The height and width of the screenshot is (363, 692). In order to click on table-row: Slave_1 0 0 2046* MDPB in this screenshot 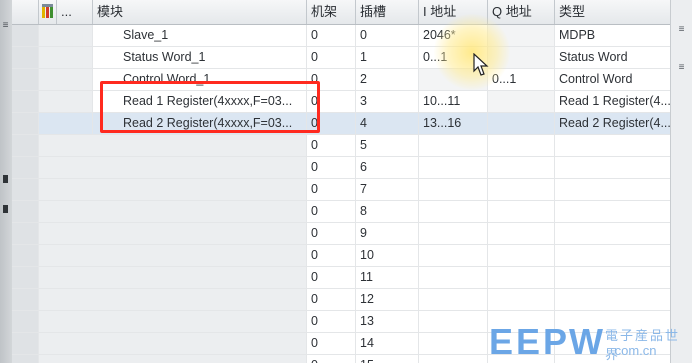, I will do `click(341, 36)`.